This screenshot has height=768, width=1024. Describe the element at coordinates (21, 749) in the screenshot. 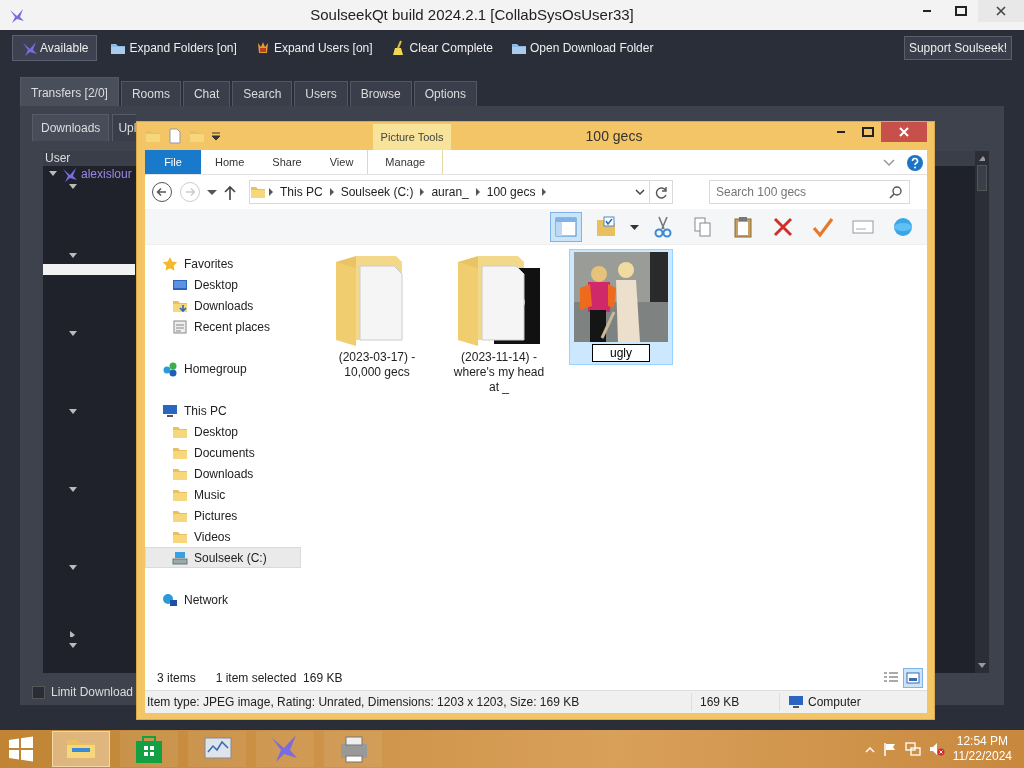

I see `windows-logo-icon` at that location.